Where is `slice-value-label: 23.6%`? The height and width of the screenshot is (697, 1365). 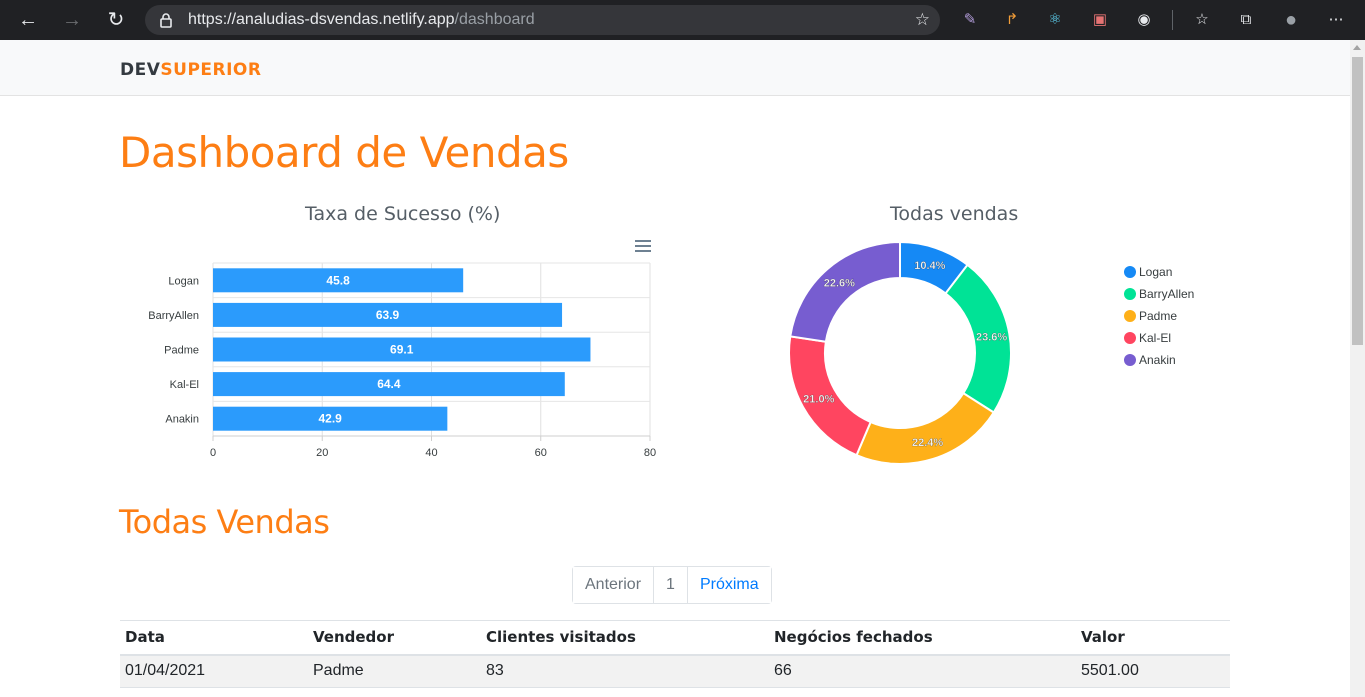 slice-value-label: 23.6% is located at coordinates (991, 338).